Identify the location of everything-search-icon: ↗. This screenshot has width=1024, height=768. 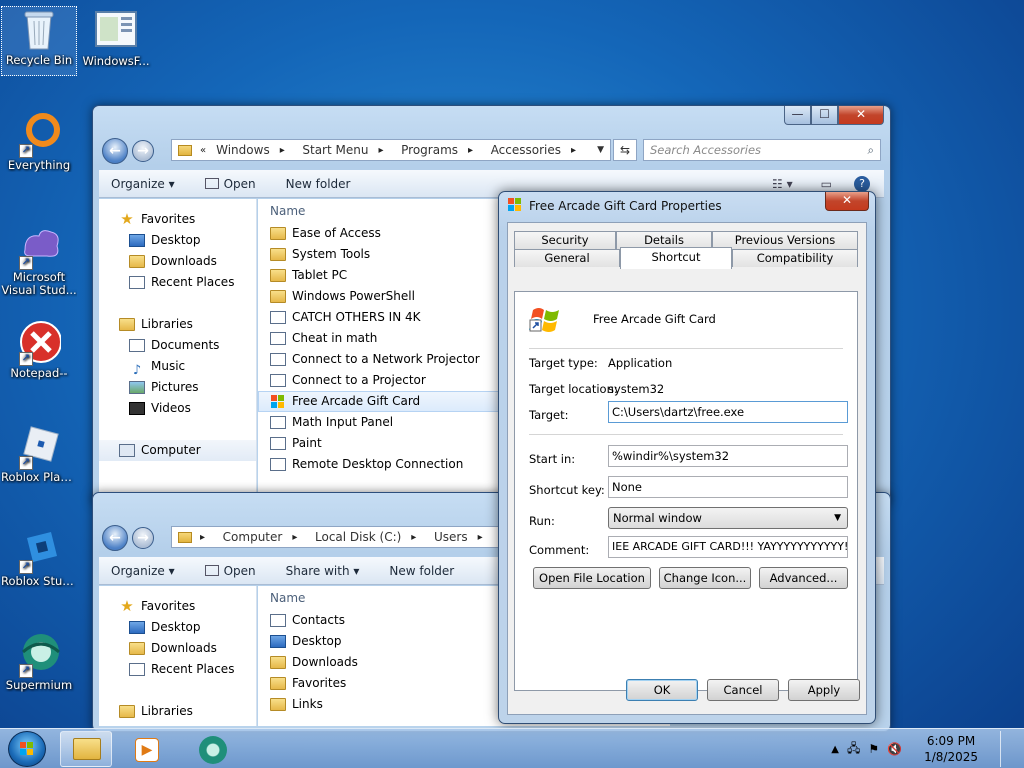
(39, 135).